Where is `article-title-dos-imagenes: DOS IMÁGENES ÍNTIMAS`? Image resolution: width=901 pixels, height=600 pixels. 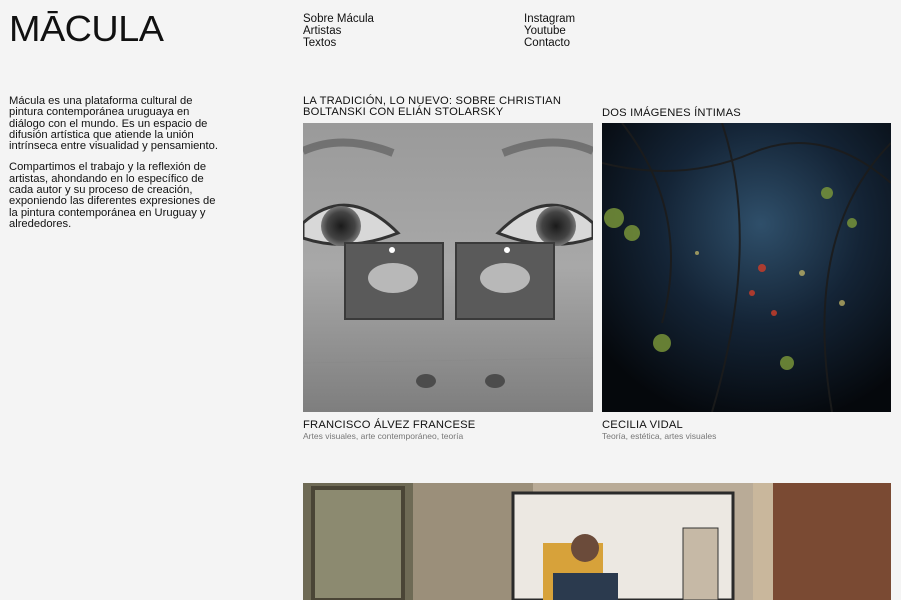
article-title-dos-imagenes: DOS IMÁGENES ÍNTIMAS is located at coordinates (747, 113).